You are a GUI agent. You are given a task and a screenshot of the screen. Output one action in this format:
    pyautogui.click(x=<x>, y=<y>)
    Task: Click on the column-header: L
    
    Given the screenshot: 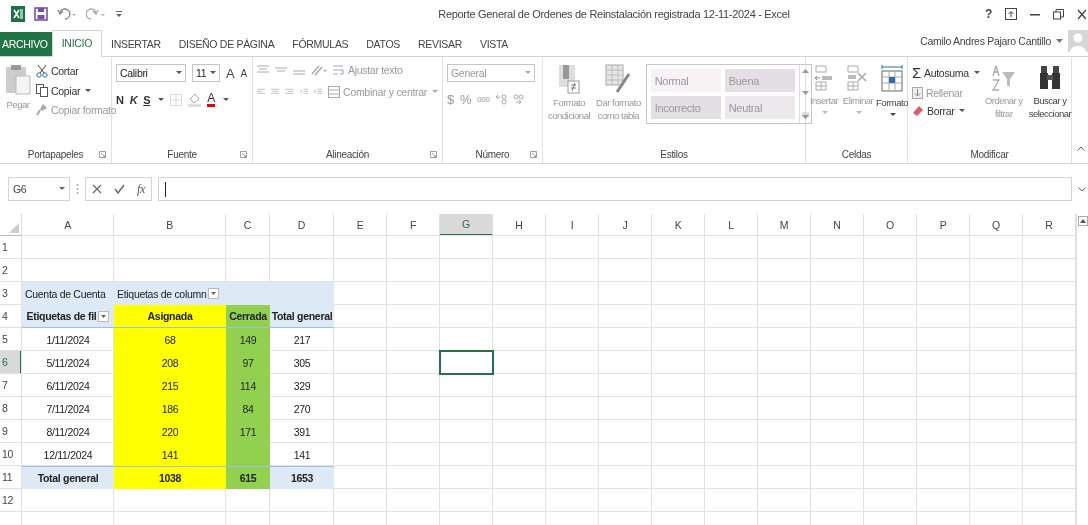 What is the action you would take?
    pyautogui.click(x=731, y=225)
    